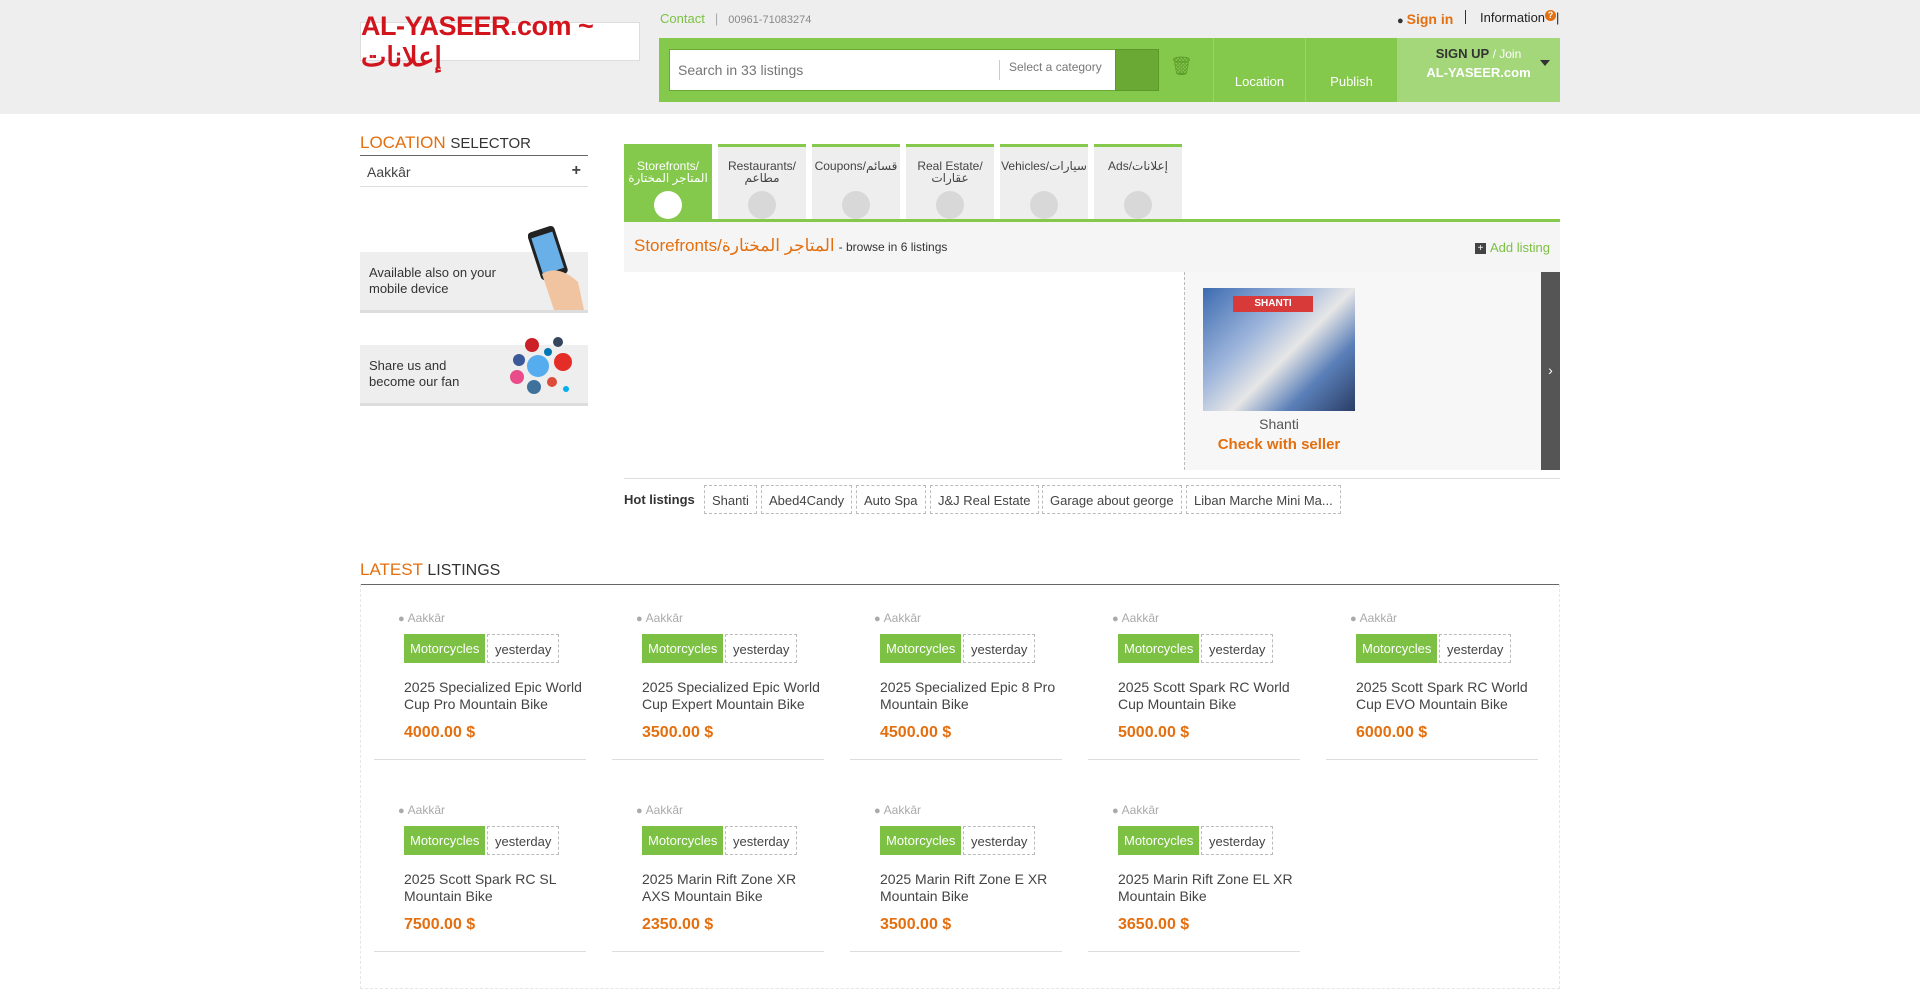  What do you see at coordinates (950, 205) in the screenshot?
I see `house-icon` at bounding box center [950, 205].